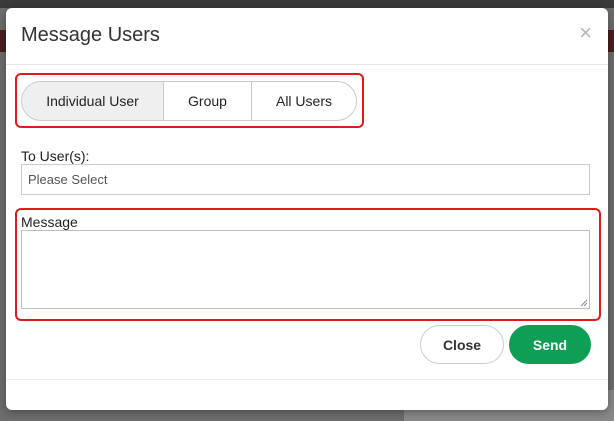  I want to click on to-users-select: Please Select, so click(305, 179).